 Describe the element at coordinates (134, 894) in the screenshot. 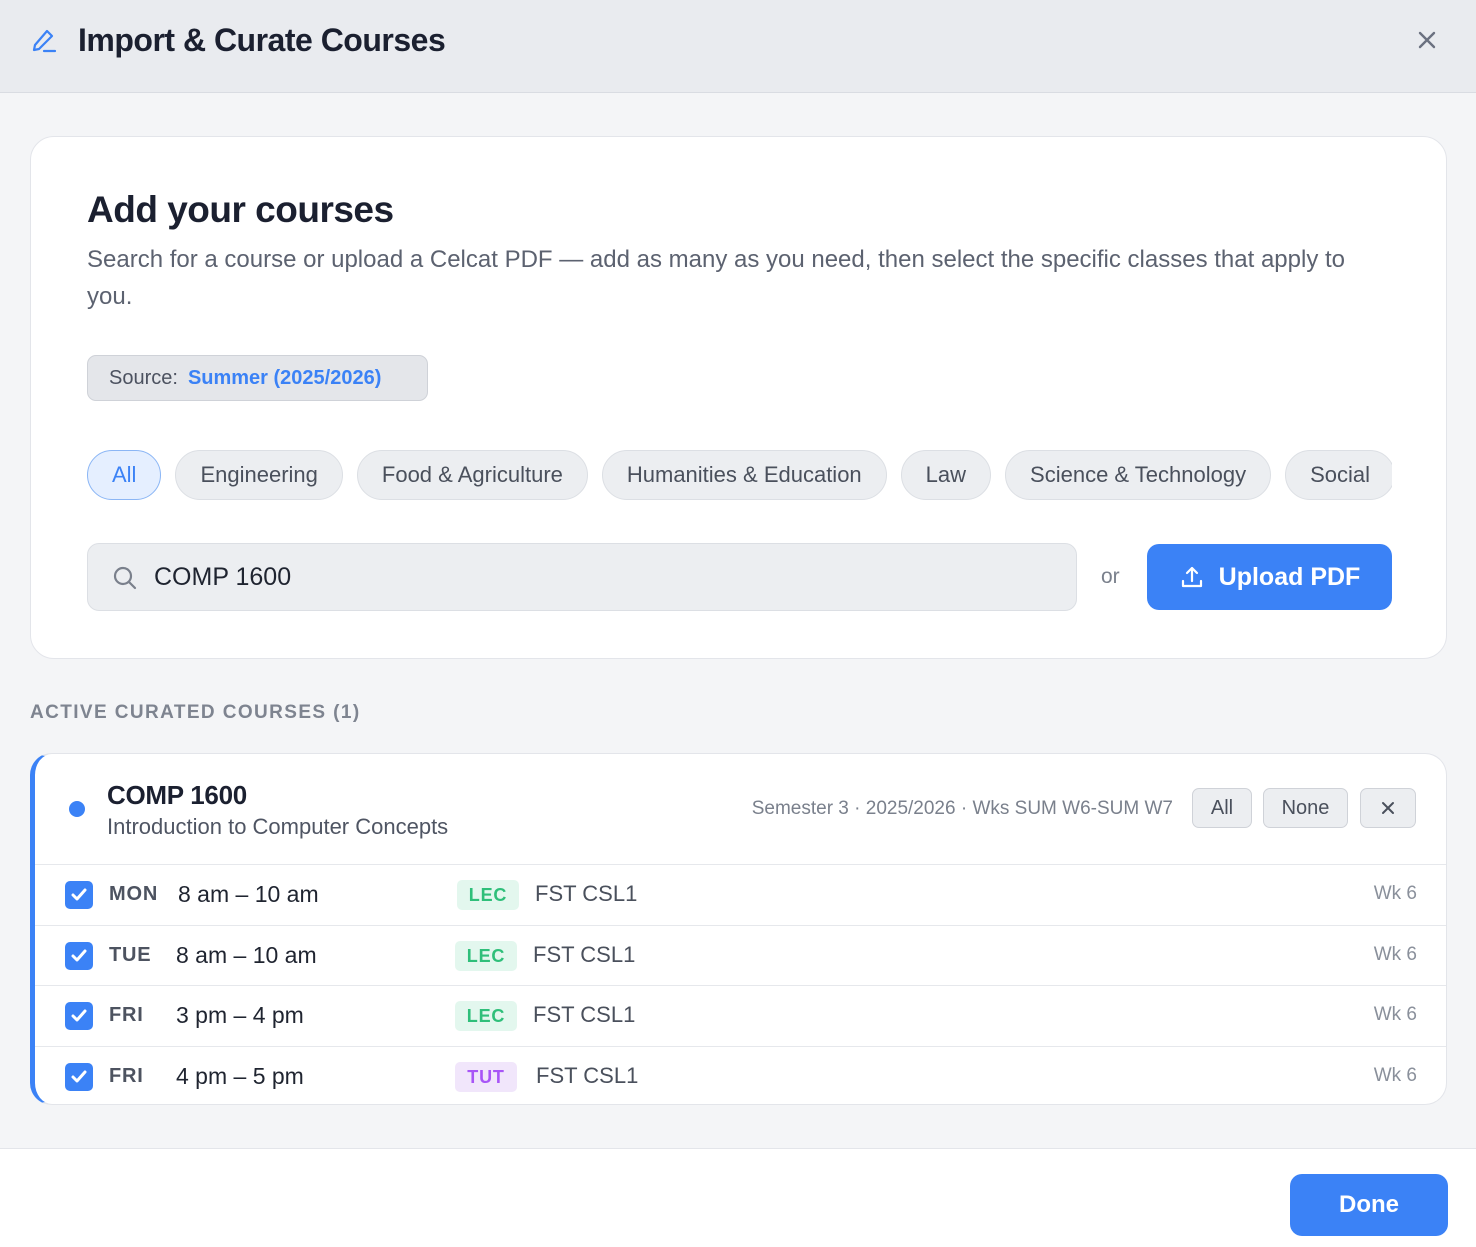

I see `class-day: MON` at that location.